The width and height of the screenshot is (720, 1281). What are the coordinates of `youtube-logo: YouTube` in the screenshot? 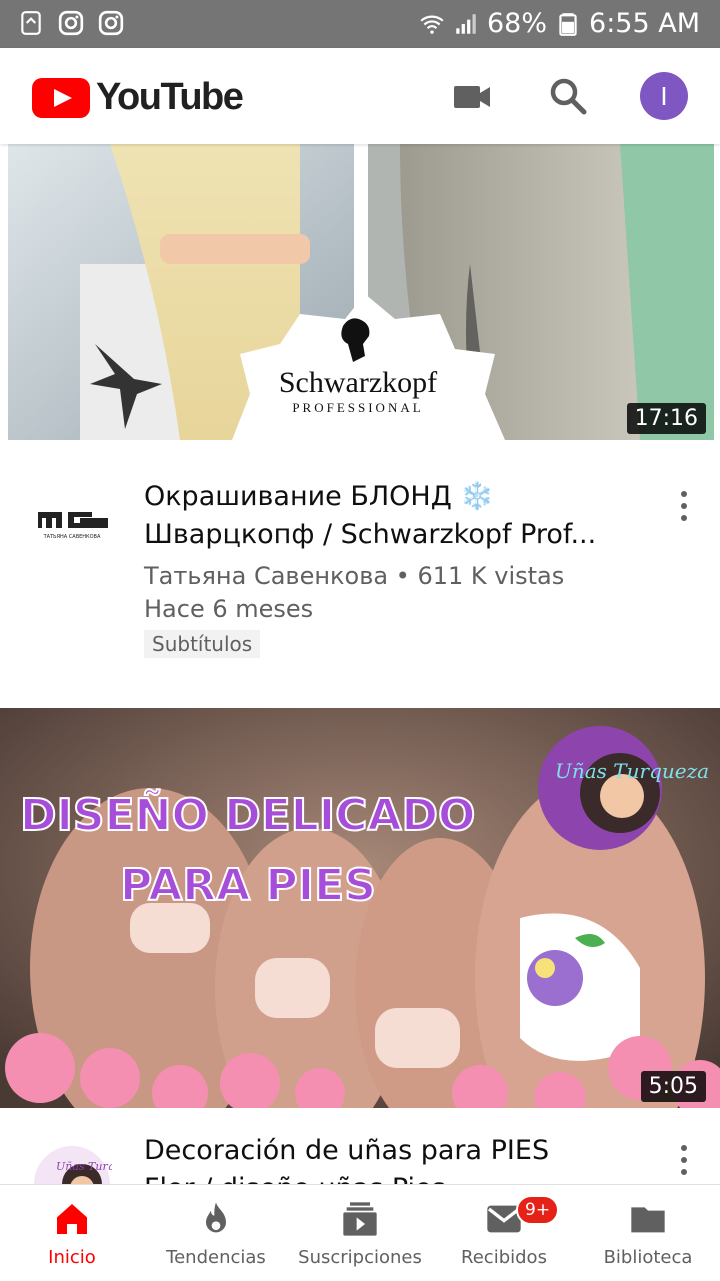 It's located at (138, 97).